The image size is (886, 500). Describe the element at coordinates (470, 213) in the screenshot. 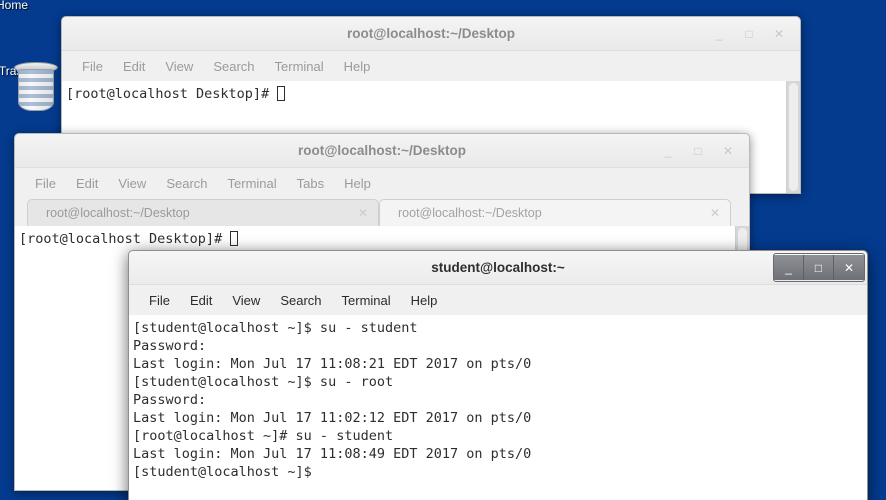

I see `terminal-tab-2-label: root@localhost:~/Desktop` at that location.